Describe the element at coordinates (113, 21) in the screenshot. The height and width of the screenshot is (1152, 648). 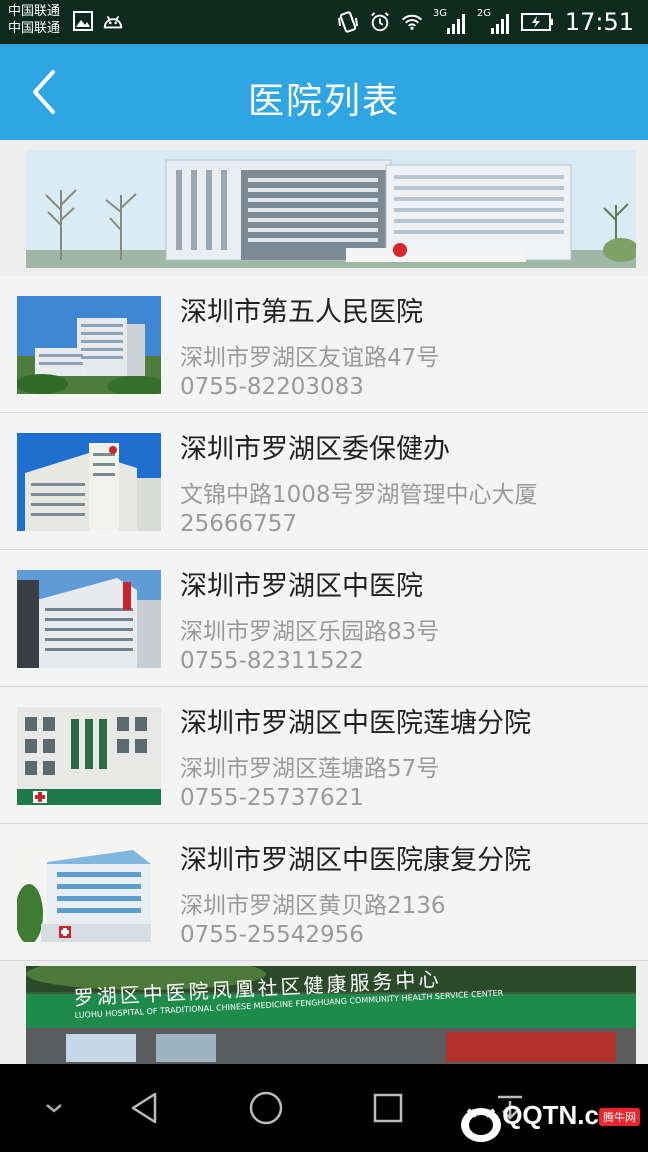
I see `android-icon` at that location.